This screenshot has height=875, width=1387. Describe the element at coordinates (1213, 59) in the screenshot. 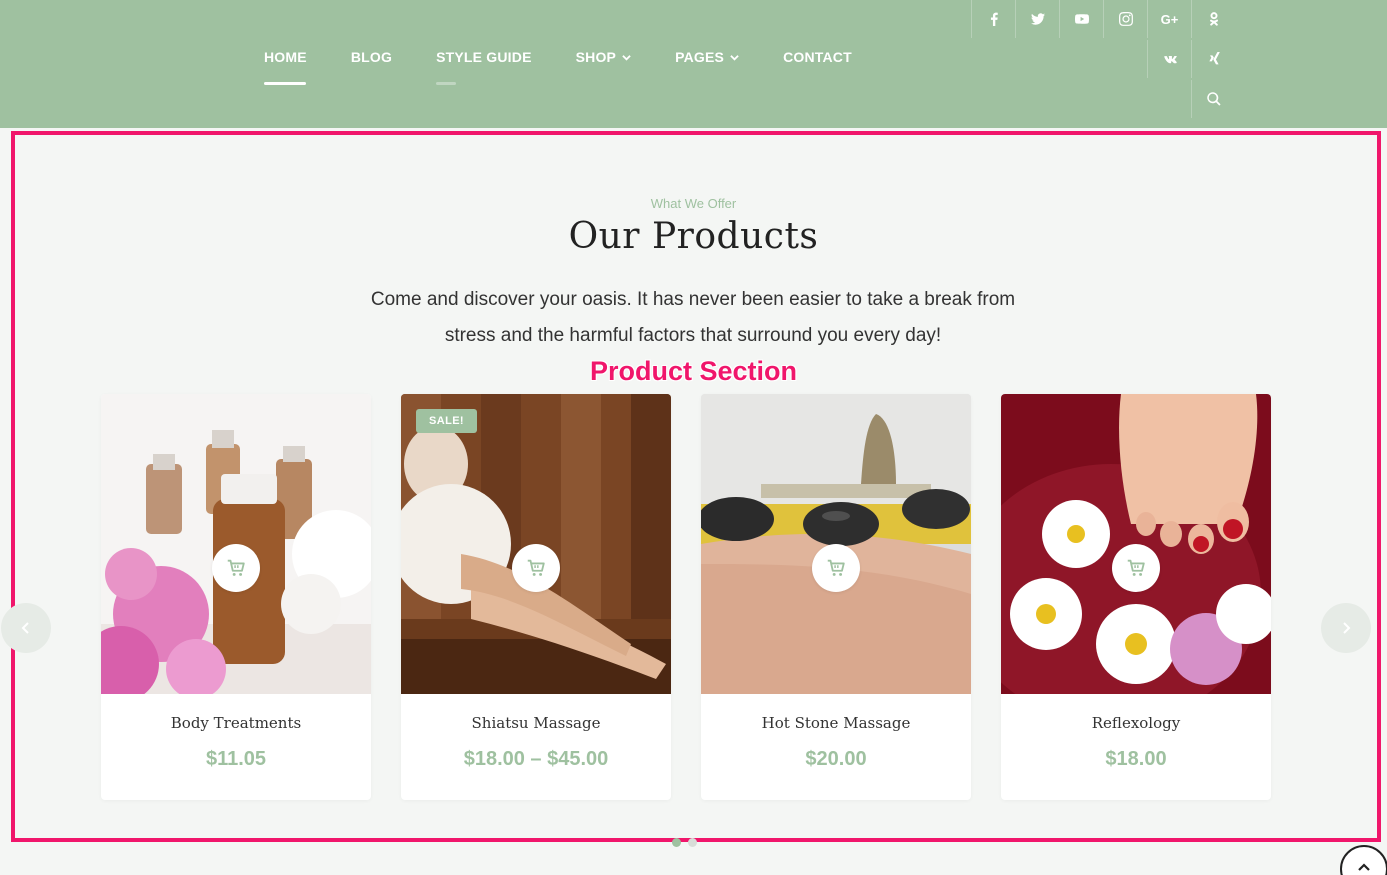

I see `xing-icon` at that location.